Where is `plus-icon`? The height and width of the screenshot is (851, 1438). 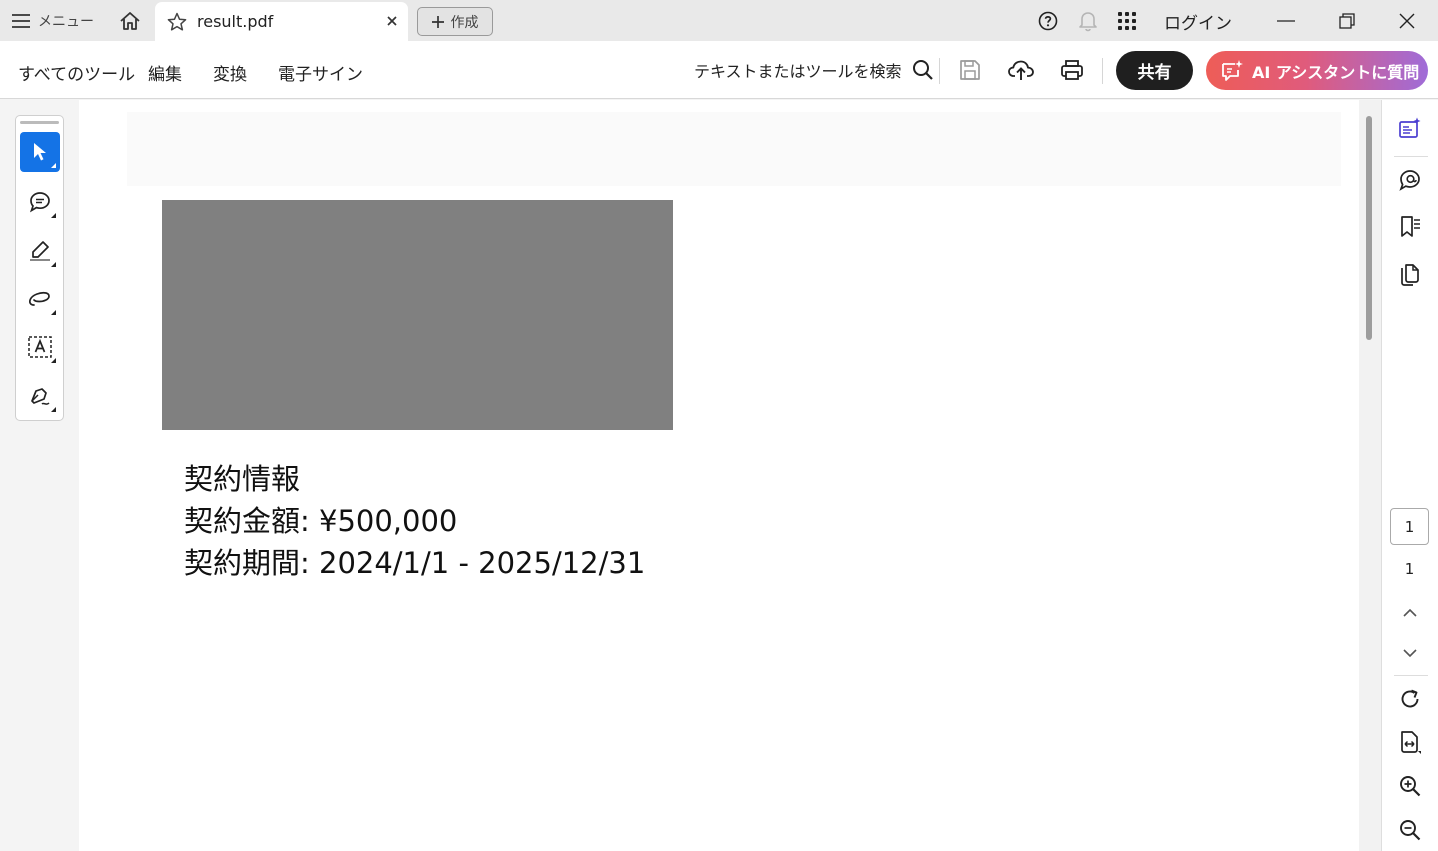 plus-icon is located at coordinates (437, 21).